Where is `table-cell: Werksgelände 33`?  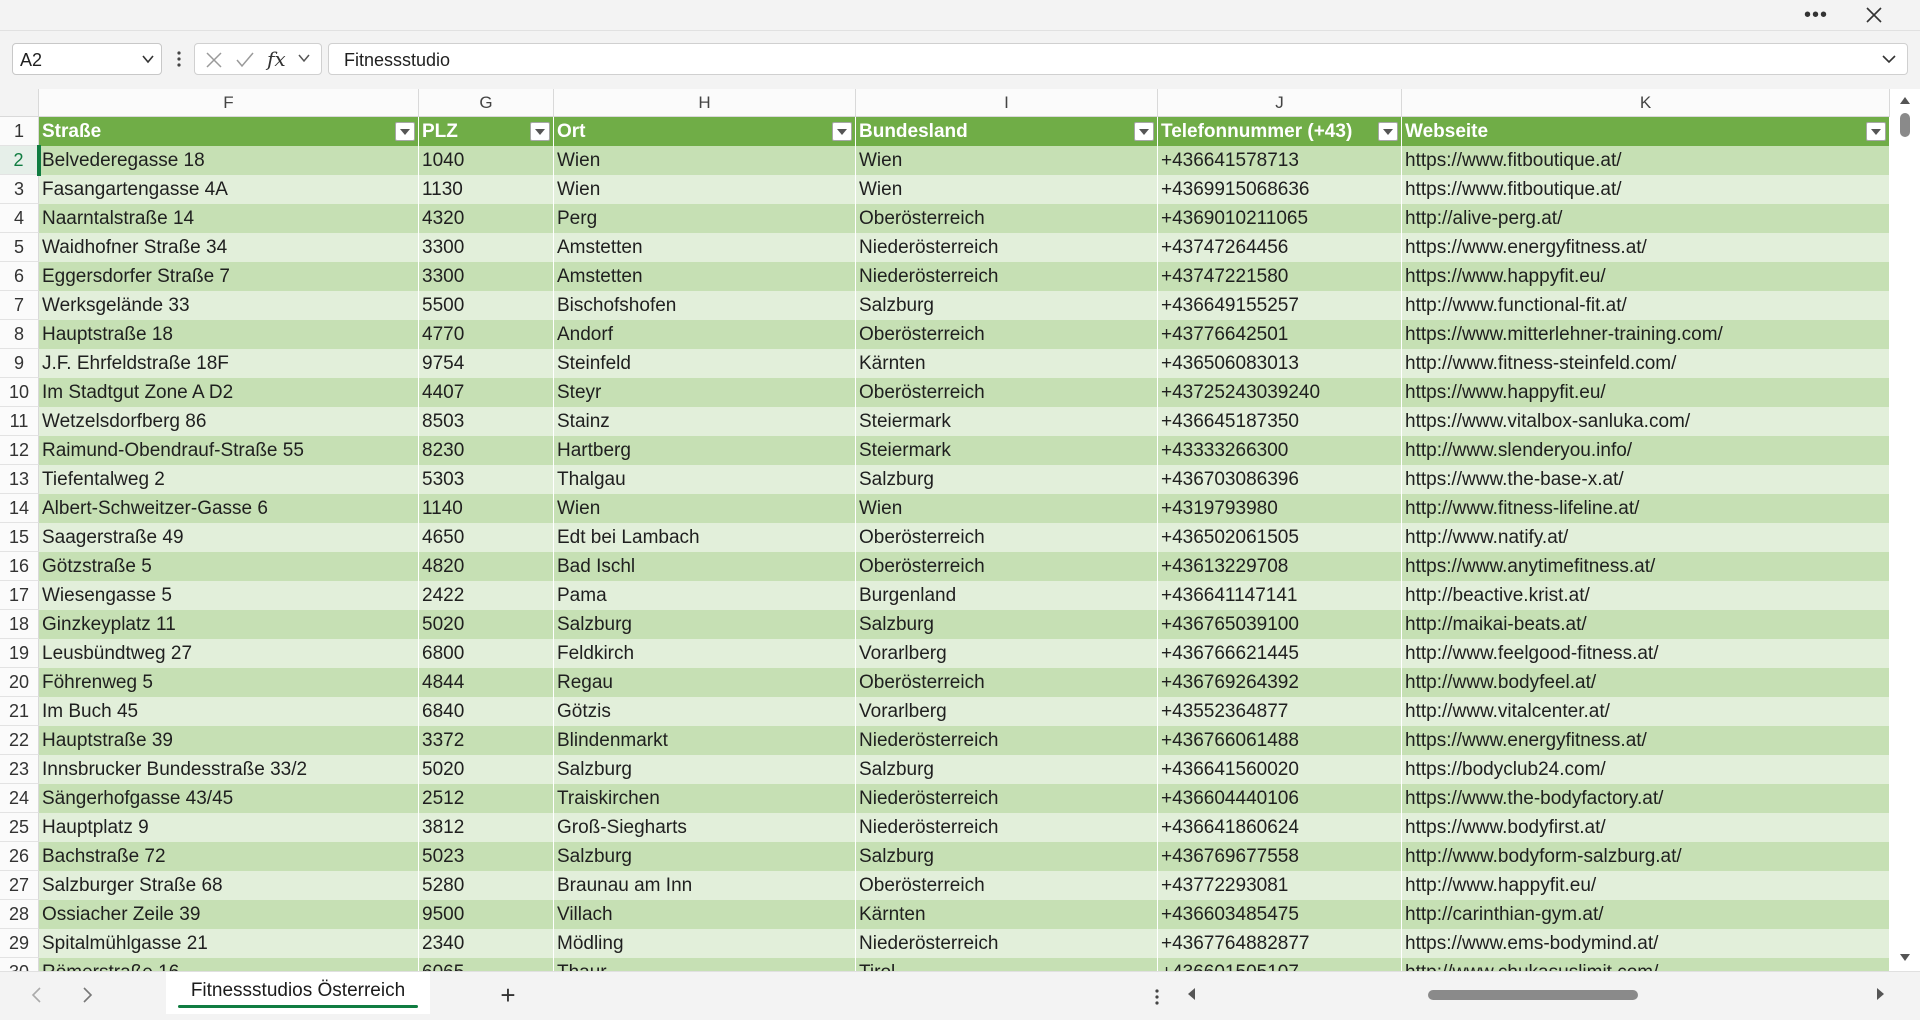 table-cell: Werksgelände 33 is located at coordinates (229, 305).